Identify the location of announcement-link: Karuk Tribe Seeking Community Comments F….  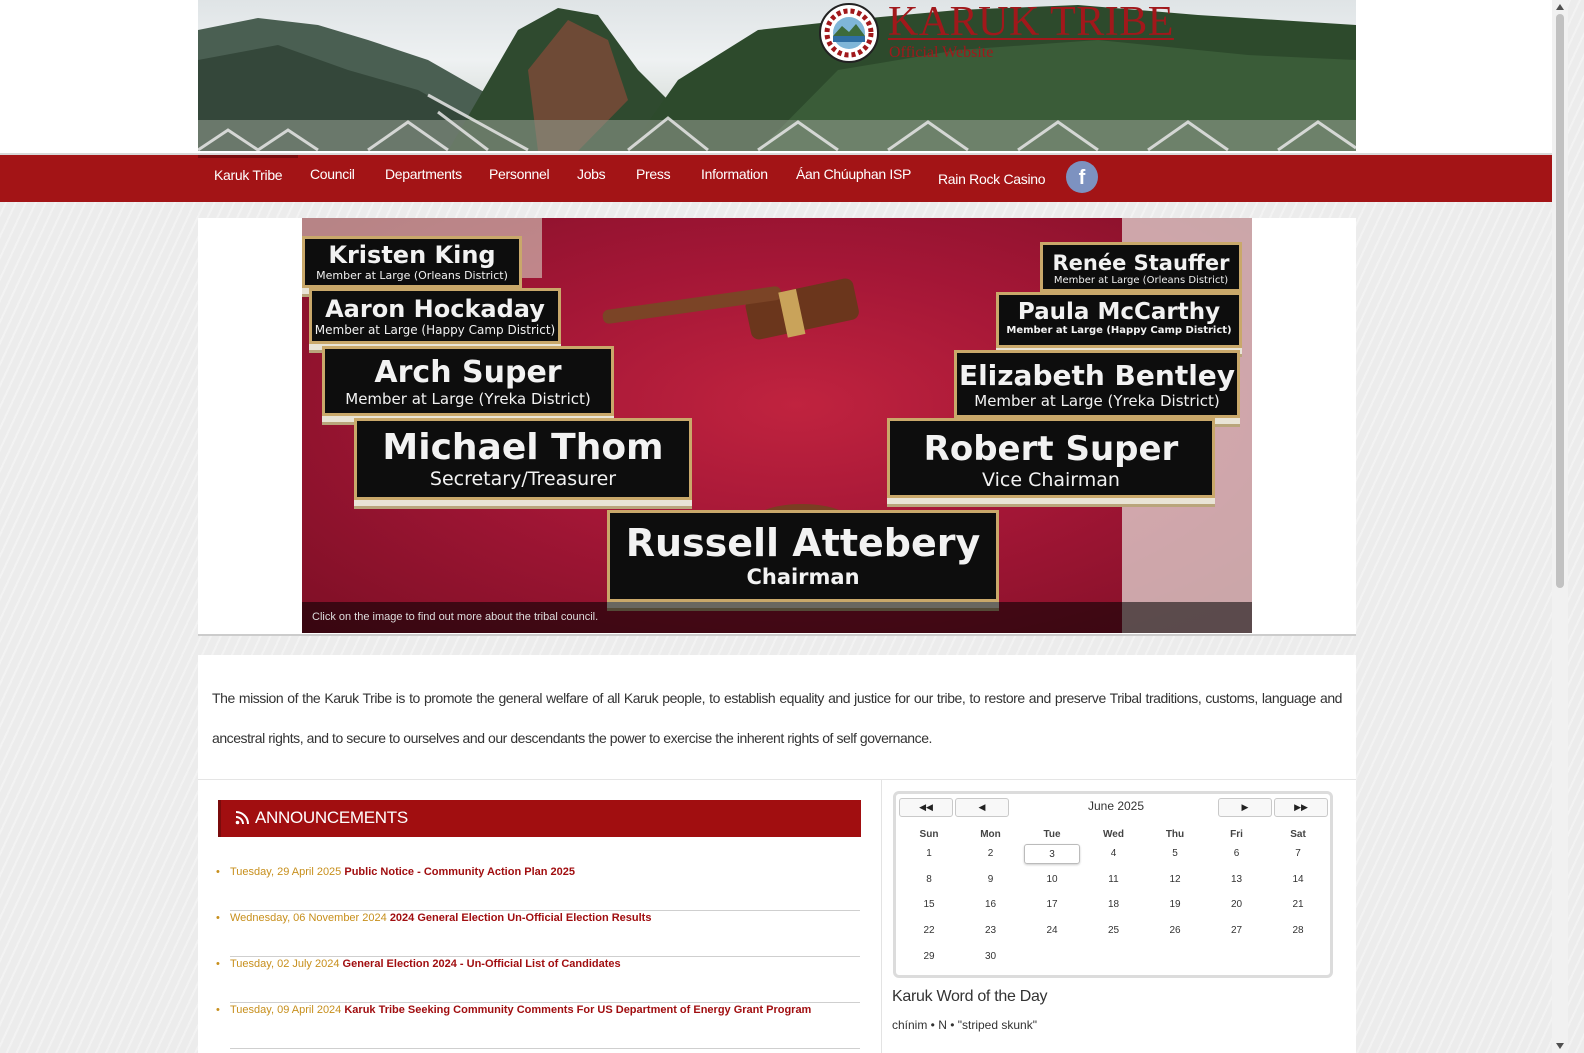
(577, 1010).